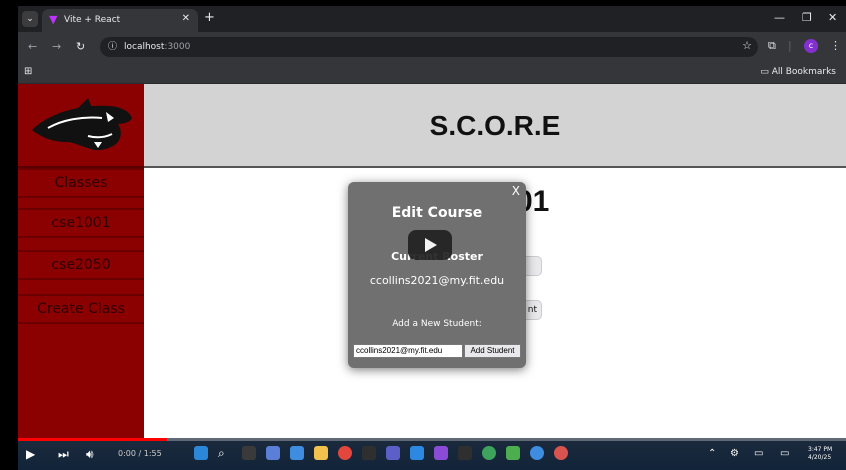 The height and width of the screenshot is (470, 846). Describe the element at coordinates (807, 18) in the screenshot. I see `restore-icon: ❐` at that location.